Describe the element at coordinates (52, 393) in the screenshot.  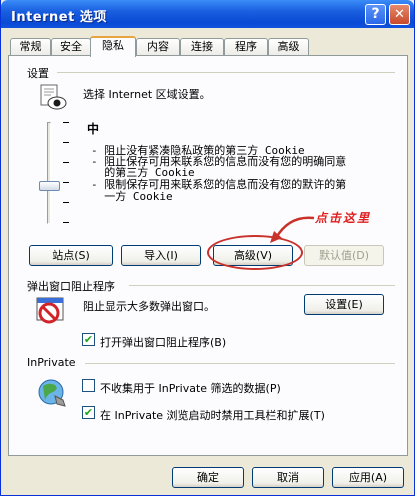
I see `inprivate-globe-icon` at that location.